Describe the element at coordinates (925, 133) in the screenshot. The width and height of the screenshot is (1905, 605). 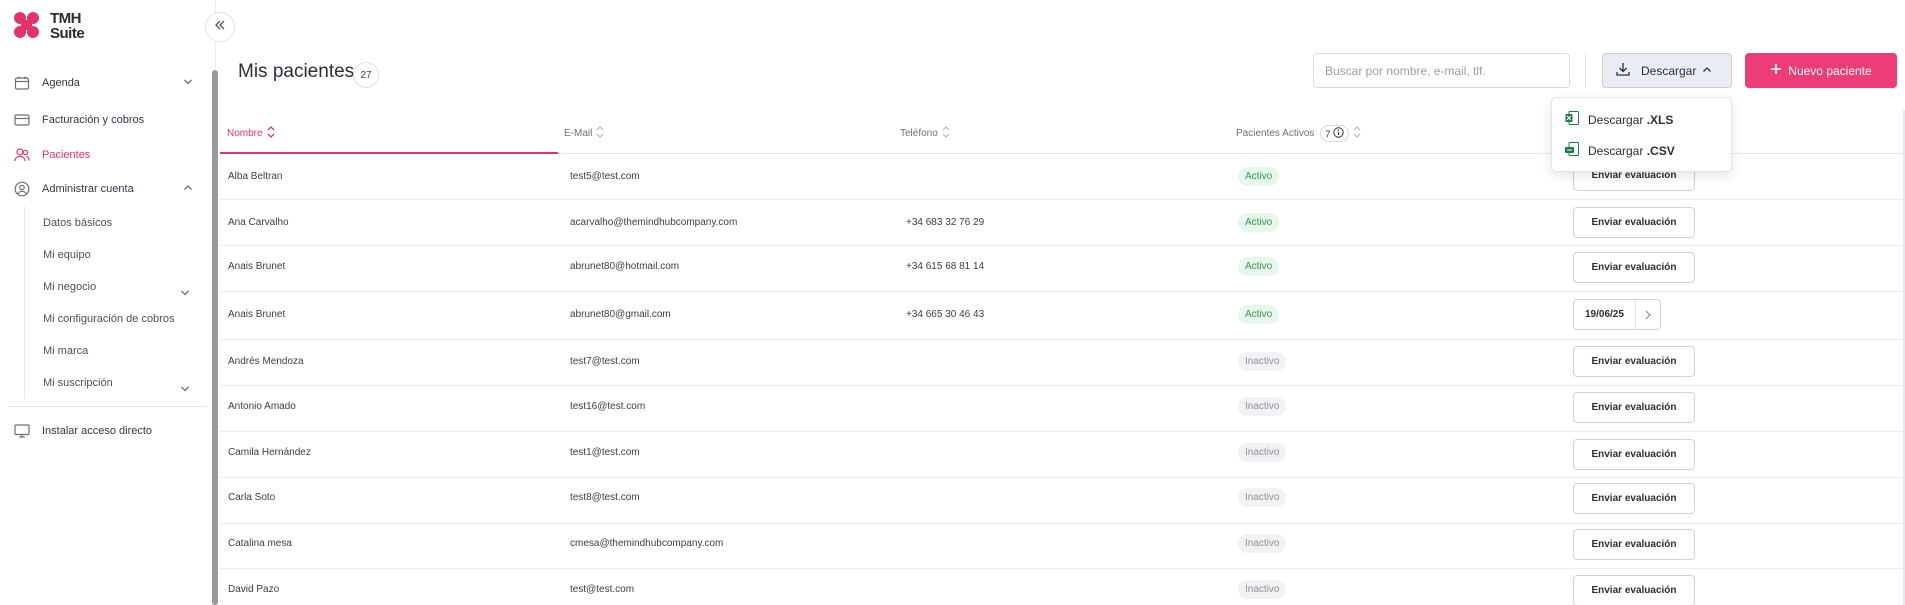
I see `column-header-phone: Teléfono` at that location.